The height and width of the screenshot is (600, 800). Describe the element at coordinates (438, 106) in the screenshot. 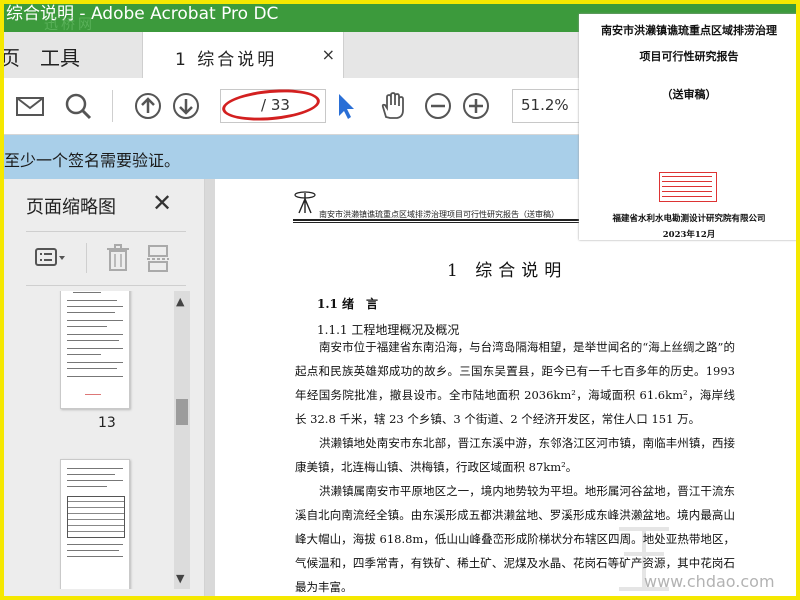

I see `zoom-out-icon` at that location.